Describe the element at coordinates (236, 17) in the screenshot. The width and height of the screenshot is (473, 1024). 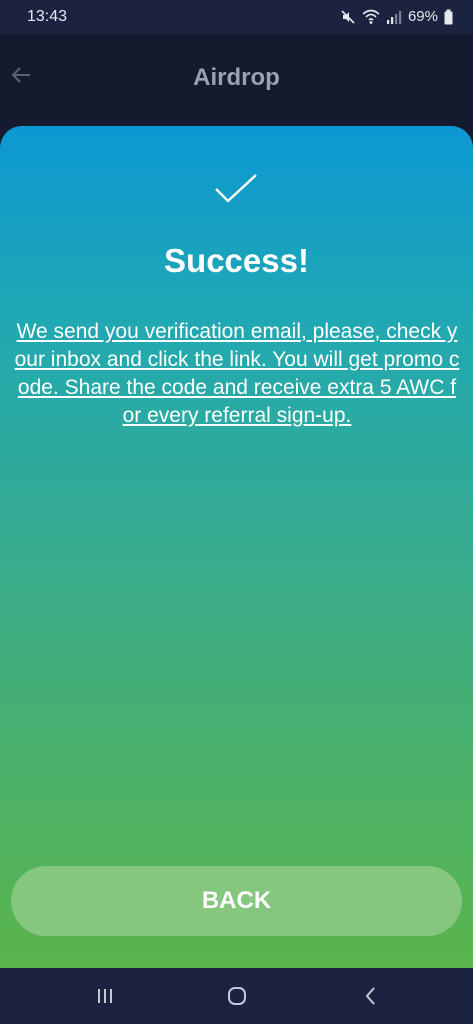
I see `status-bar: 13:43 69%` at that location.